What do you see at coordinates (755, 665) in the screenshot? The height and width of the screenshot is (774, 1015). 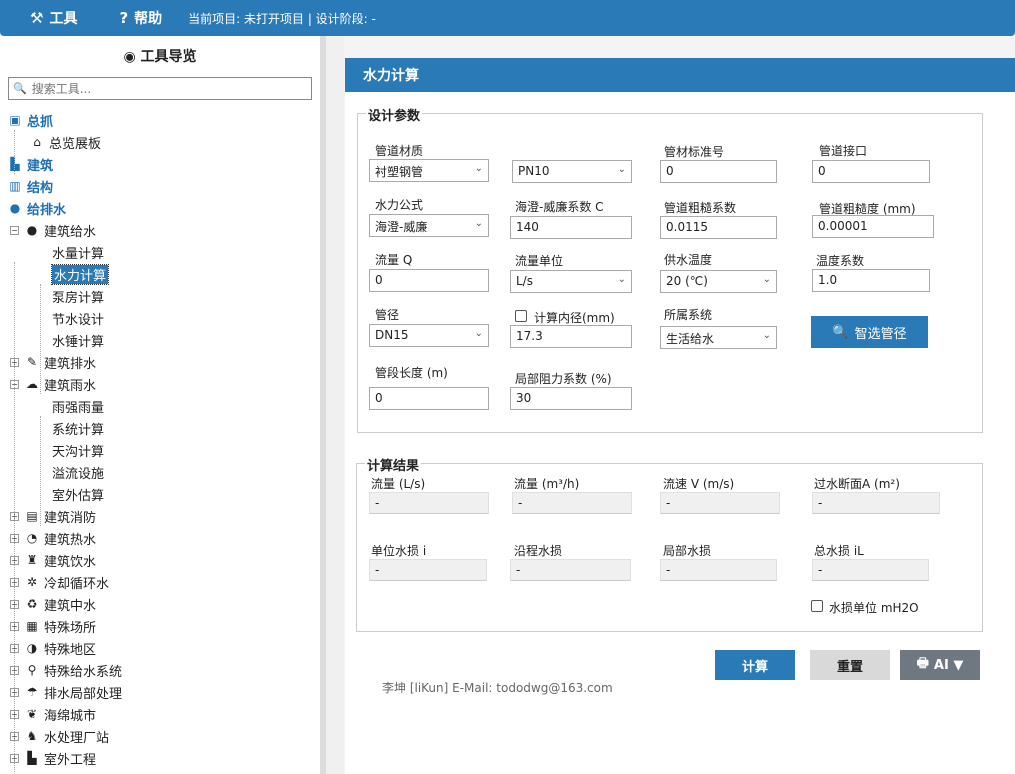 I see `calculate-button: 计算` at bounding box center [755, 665].